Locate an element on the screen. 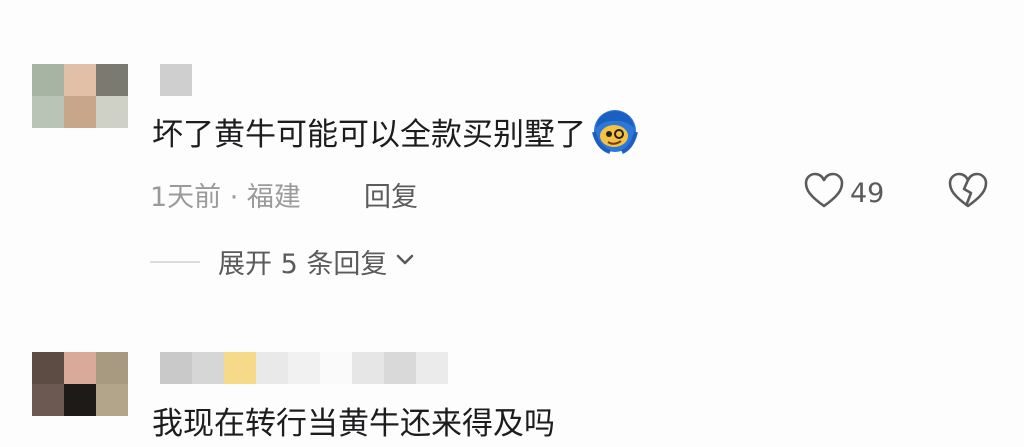 The image size is (1024, 447). expand-replies-label: 展开 5 条回复 is located at coordinates (303, 264).